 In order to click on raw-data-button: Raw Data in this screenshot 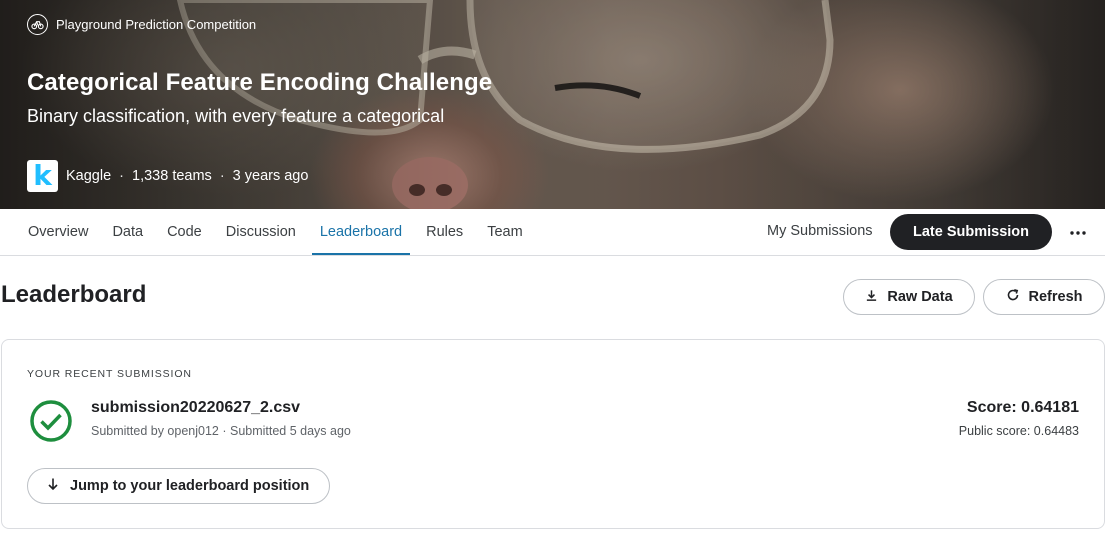, I will do `click(909, 297)`.